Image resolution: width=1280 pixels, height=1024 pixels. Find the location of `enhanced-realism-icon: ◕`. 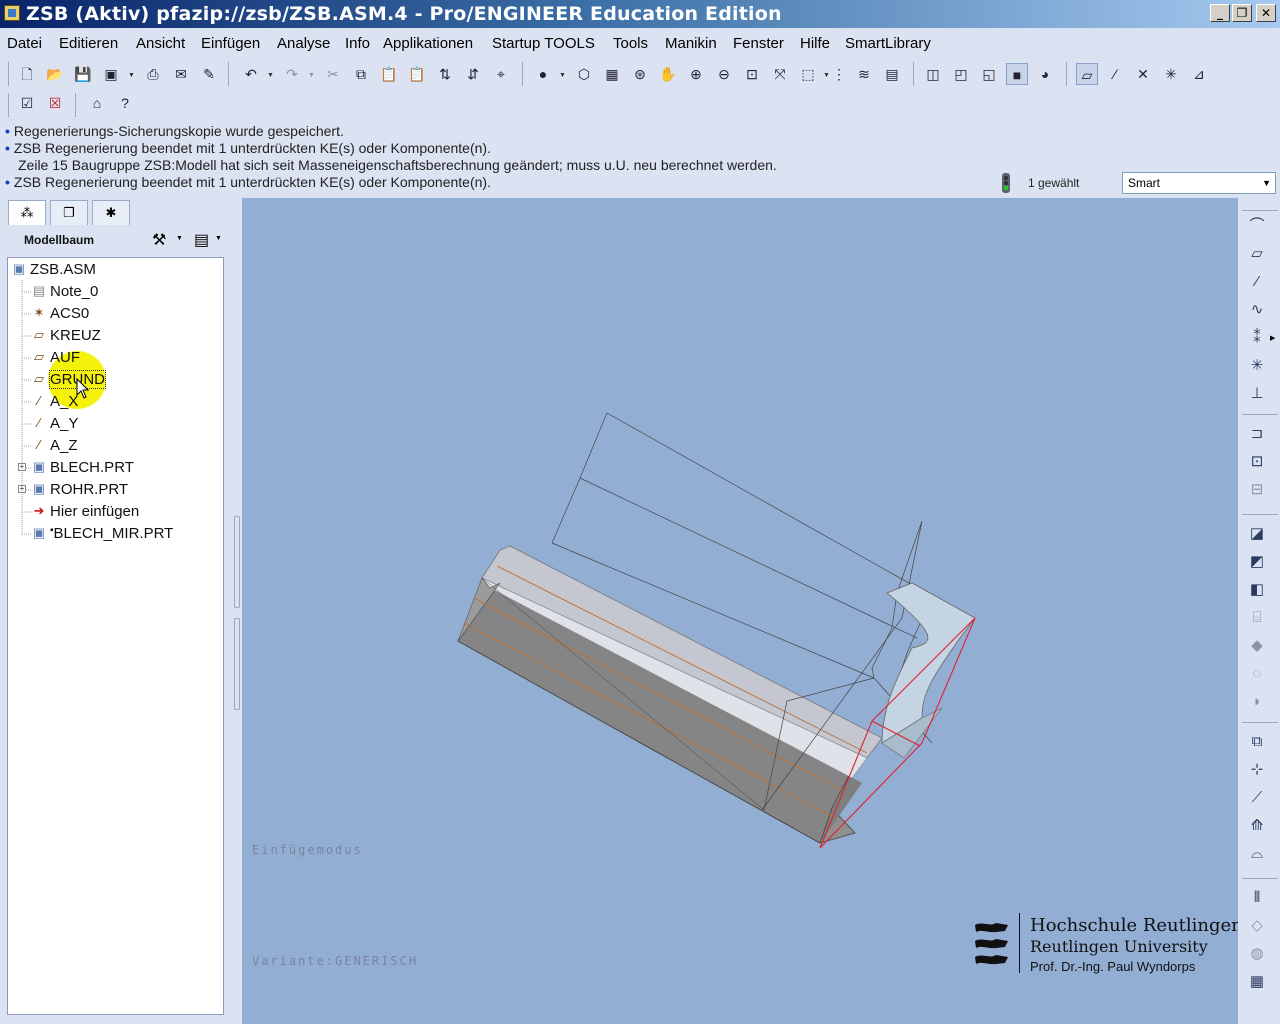

enhanced-realism-icon: ◕ is located at coordinates (1045, 74).